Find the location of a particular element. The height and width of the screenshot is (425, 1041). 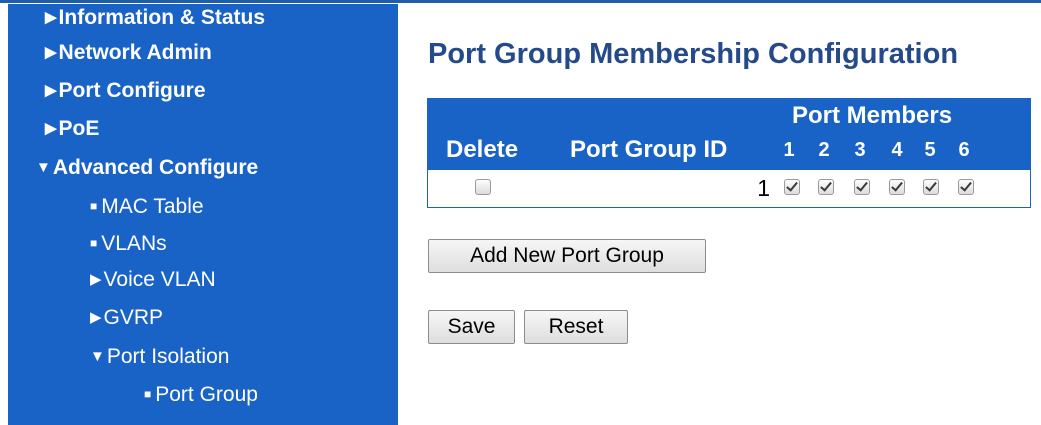

sidebar-item-voice-vlan: ▶Voice VLAN is located at coordinates (153, 280).